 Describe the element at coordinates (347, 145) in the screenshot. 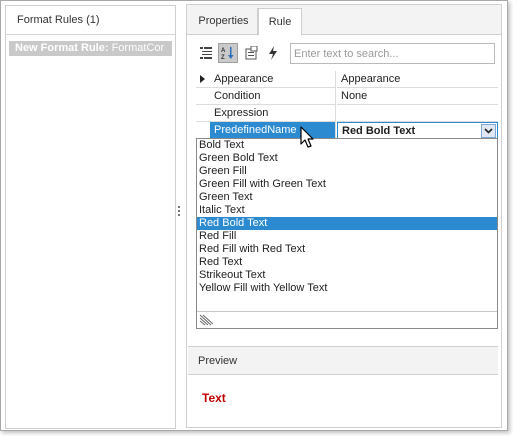

I see `list-item: Bold Text` at that location.